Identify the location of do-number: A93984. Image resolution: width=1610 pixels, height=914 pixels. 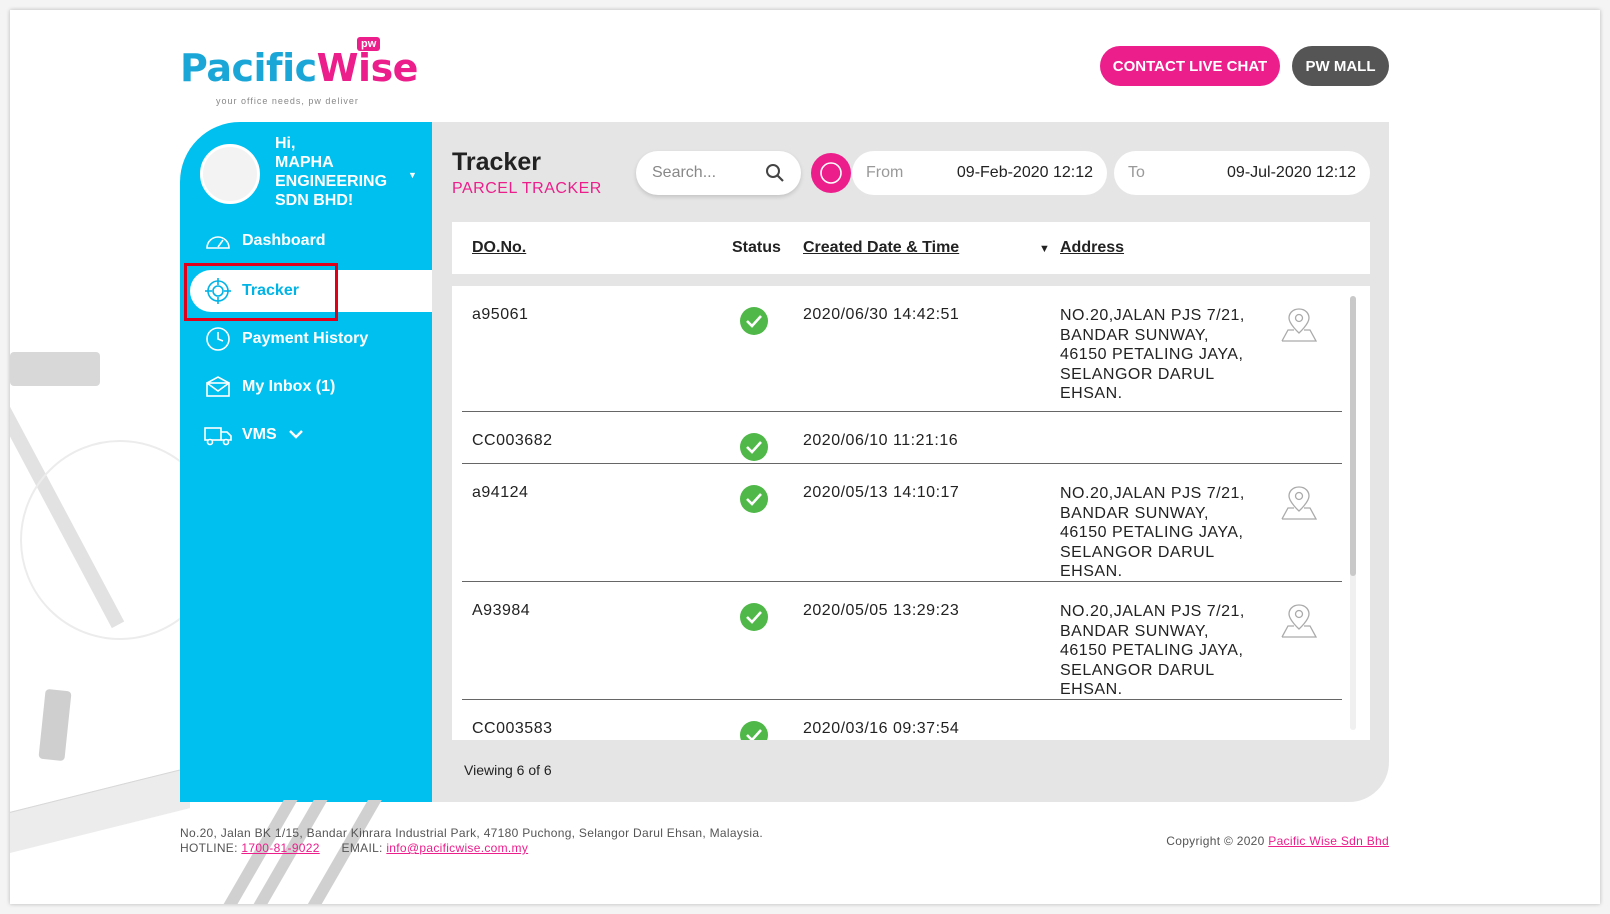
(501, 610).